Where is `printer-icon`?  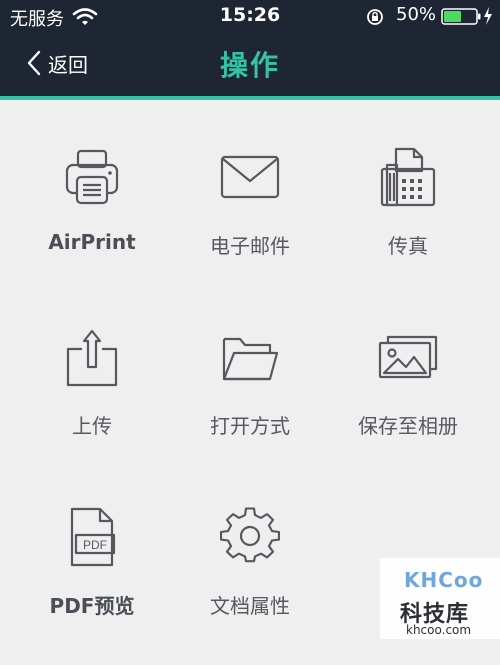
printer-icon is located at coordinates (92, 177).